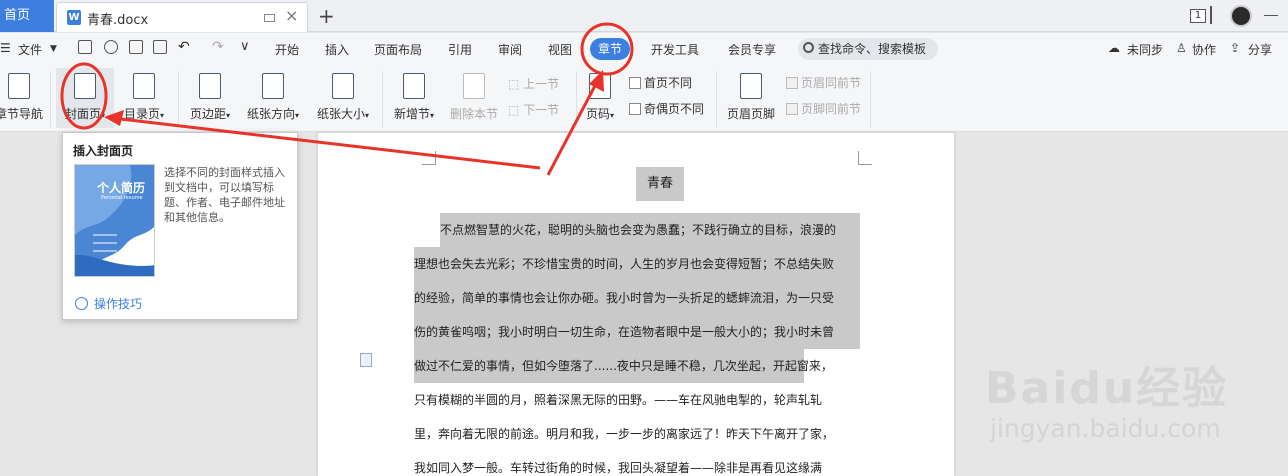 Image resolution: width=1288 pixels, height=476 pixels. Describe the element at coordinates (607, 49) in the screenshot. I see `chapter-highlight-circle` at that location.